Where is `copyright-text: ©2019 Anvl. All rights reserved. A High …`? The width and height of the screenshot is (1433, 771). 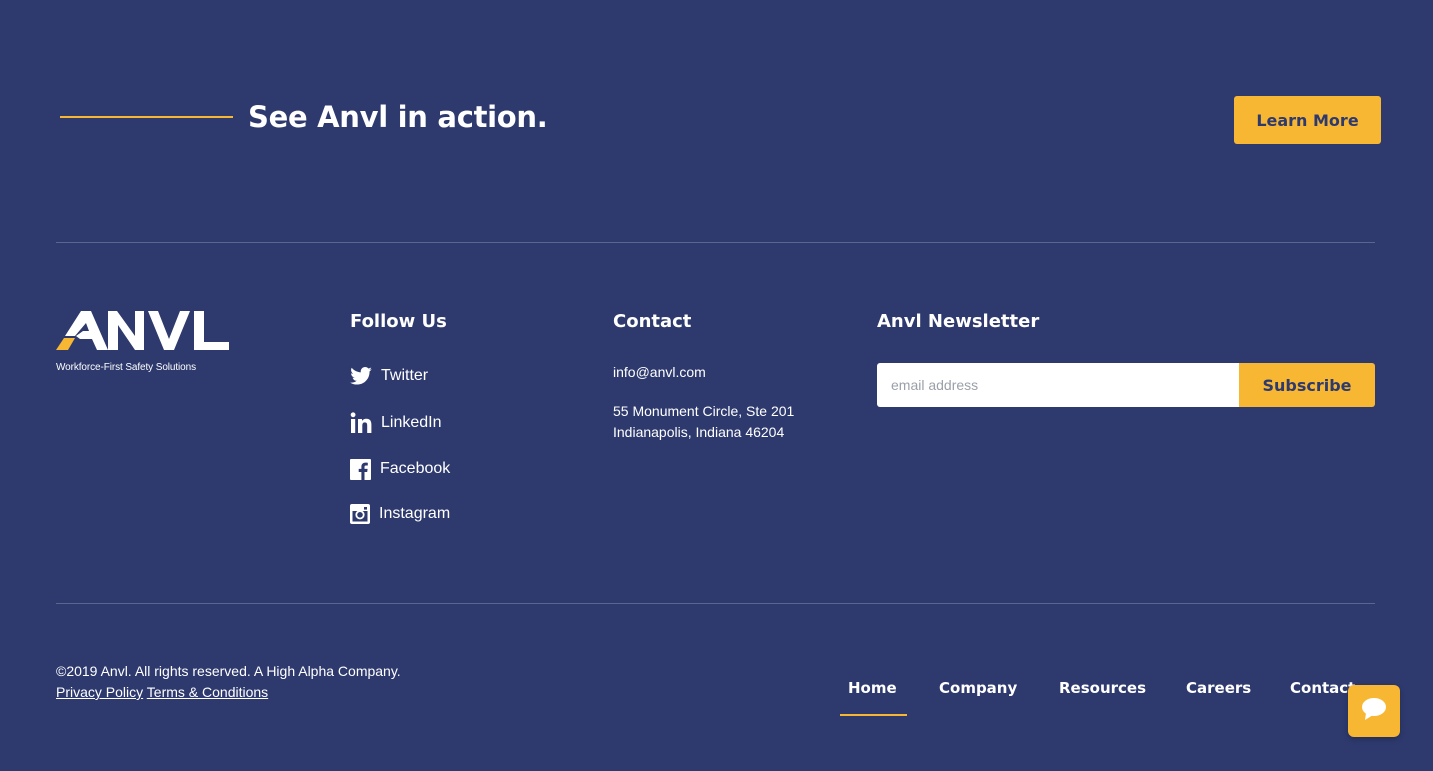
copyright-text: ©2019 Anvl. All rights reserved. A High … is located at coordinates (228, 671).